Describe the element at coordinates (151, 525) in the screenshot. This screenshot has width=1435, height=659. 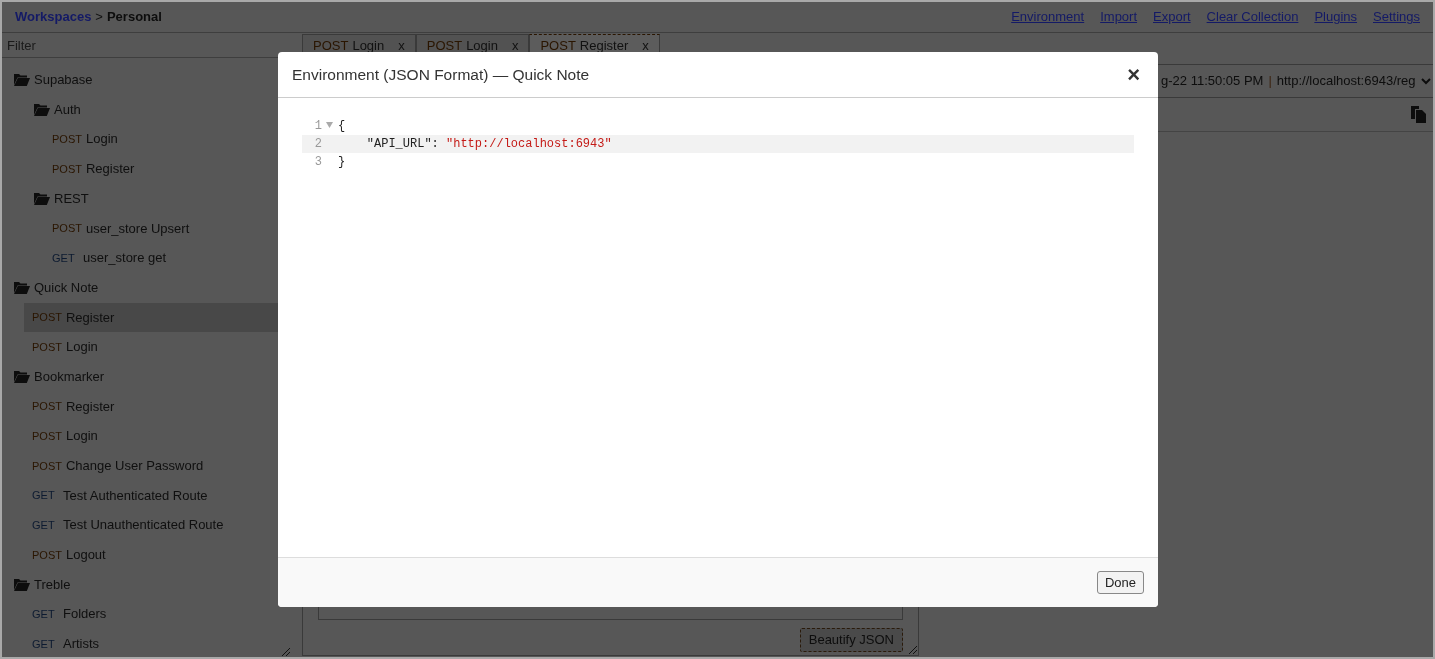
I see `tree-request: GET Test Unauthenticated Route` at that location.